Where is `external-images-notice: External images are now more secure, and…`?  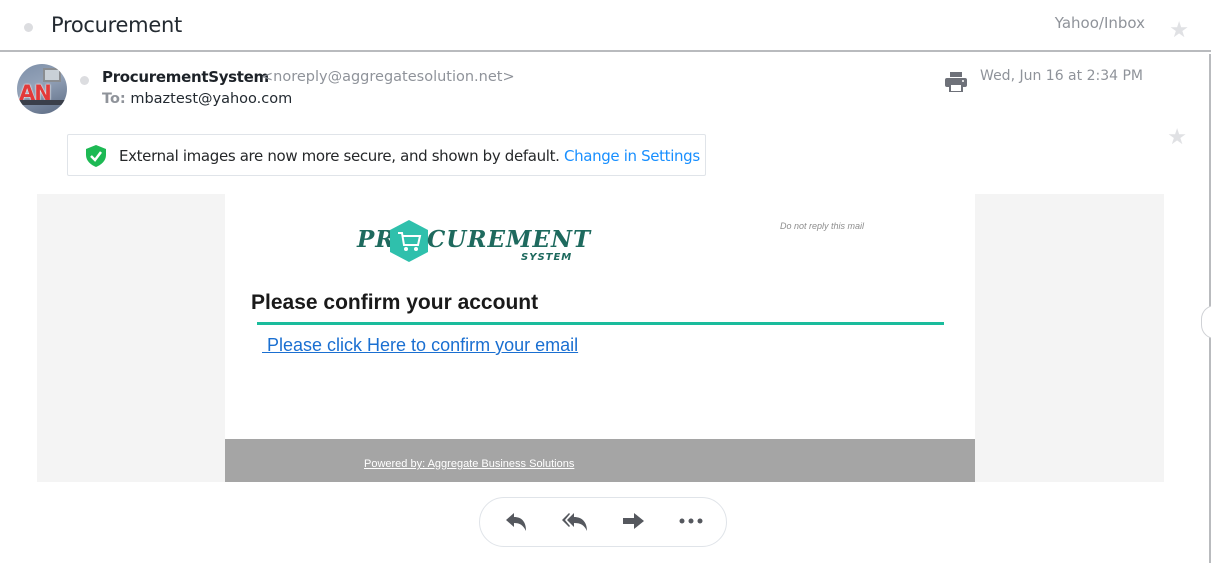 external-images-notice: External images are now more secure, and… is located at coordinates (386, 155).